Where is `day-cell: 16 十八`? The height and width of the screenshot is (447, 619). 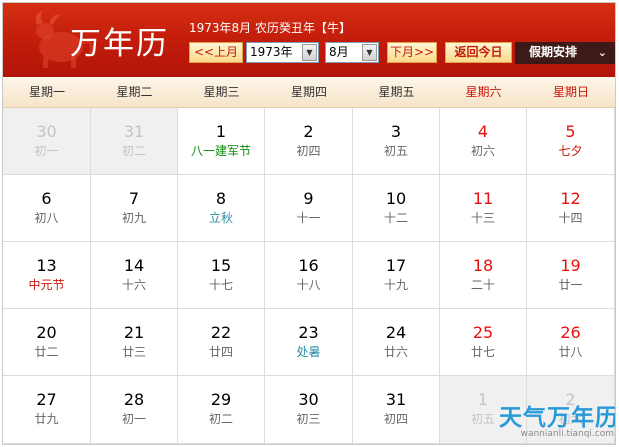 day-cell: 16 十八 is located at coordinates (309, 275).